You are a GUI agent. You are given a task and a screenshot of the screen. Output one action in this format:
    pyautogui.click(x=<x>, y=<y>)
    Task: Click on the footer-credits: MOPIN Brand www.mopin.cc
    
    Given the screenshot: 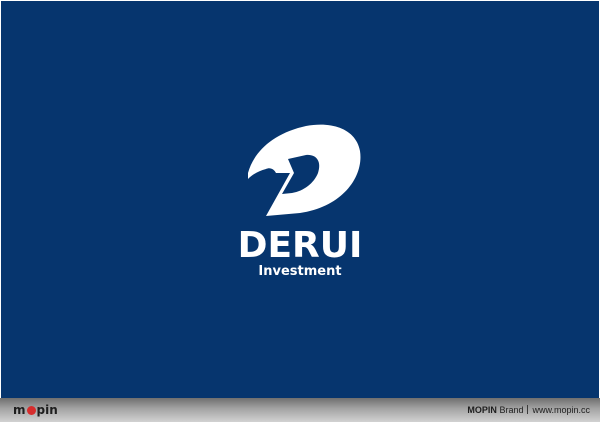 What is the action you would take?
    pyautogui.click(x=528, y=410)
    